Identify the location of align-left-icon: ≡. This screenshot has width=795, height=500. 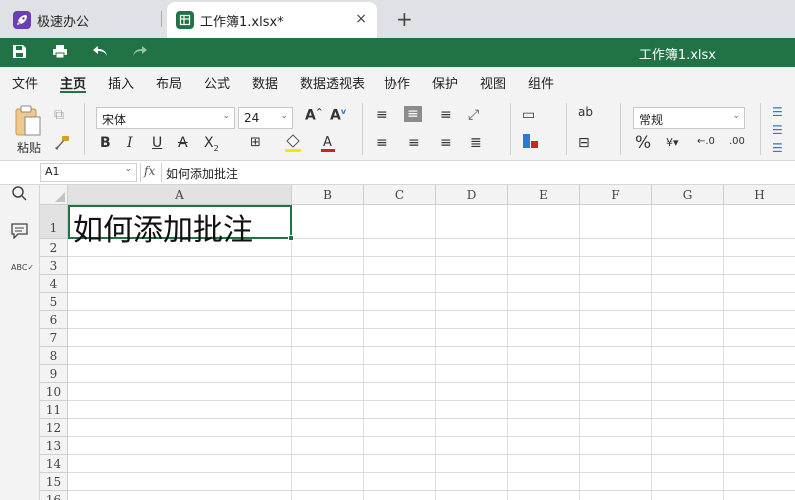
(382, 143).